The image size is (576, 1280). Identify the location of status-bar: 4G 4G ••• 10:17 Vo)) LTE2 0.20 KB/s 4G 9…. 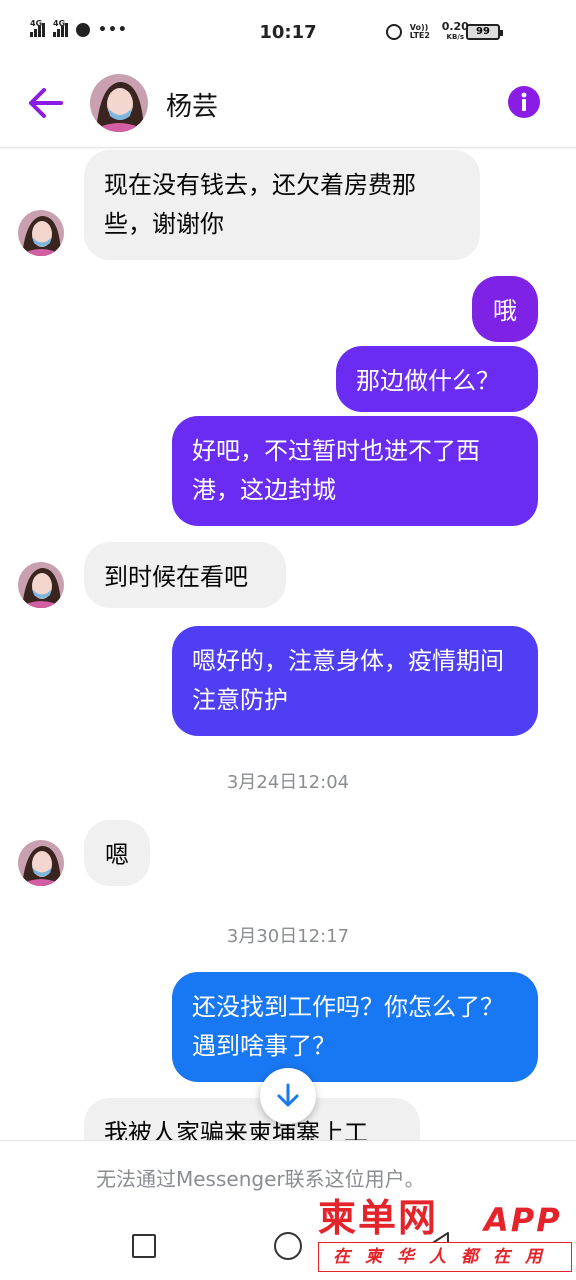
(288, 32).